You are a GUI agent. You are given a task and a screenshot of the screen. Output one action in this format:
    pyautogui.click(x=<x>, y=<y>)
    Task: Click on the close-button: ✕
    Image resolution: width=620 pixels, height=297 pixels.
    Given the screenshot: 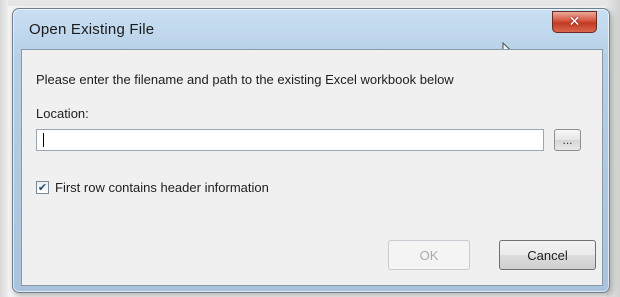 What is the action you would take?
    pyautogui.click(x=574, y=22)
    